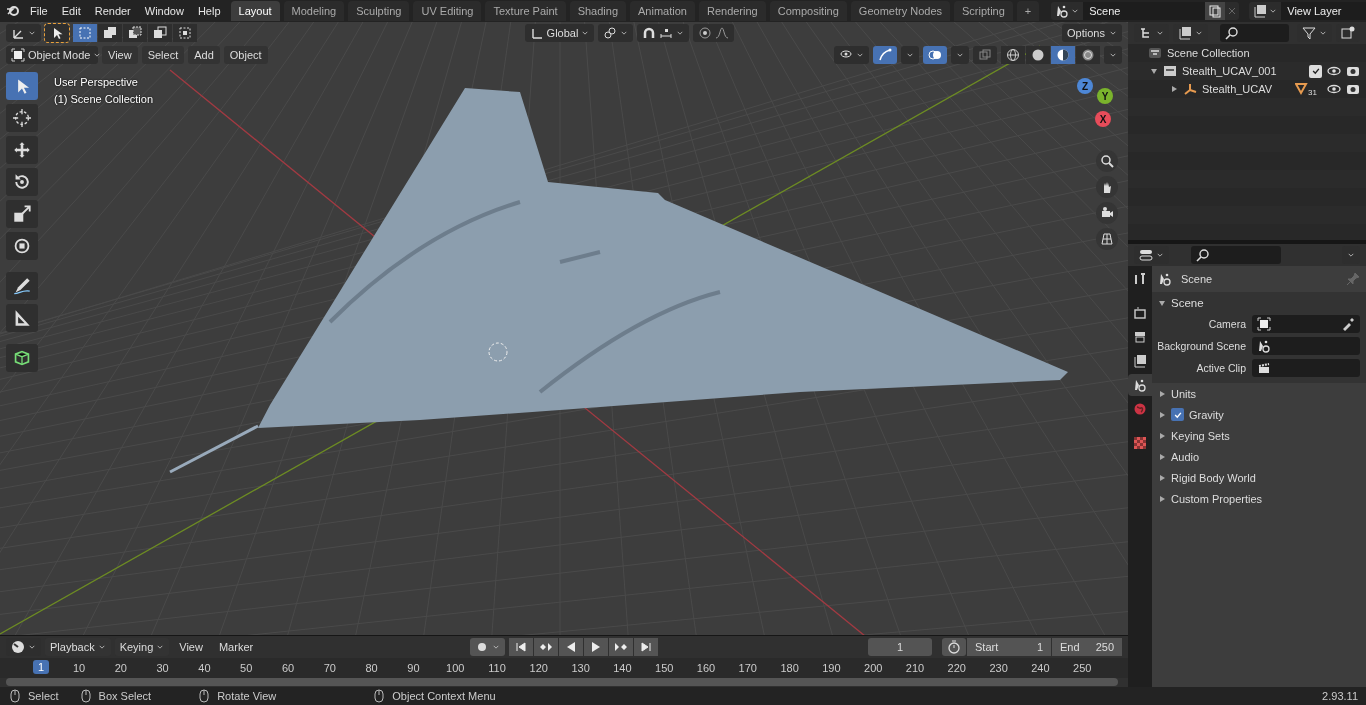  What do you see at coordinates (163, 55) in the screenshot?
I see `viewport-menu: Select` at bounding box center [163, 55].